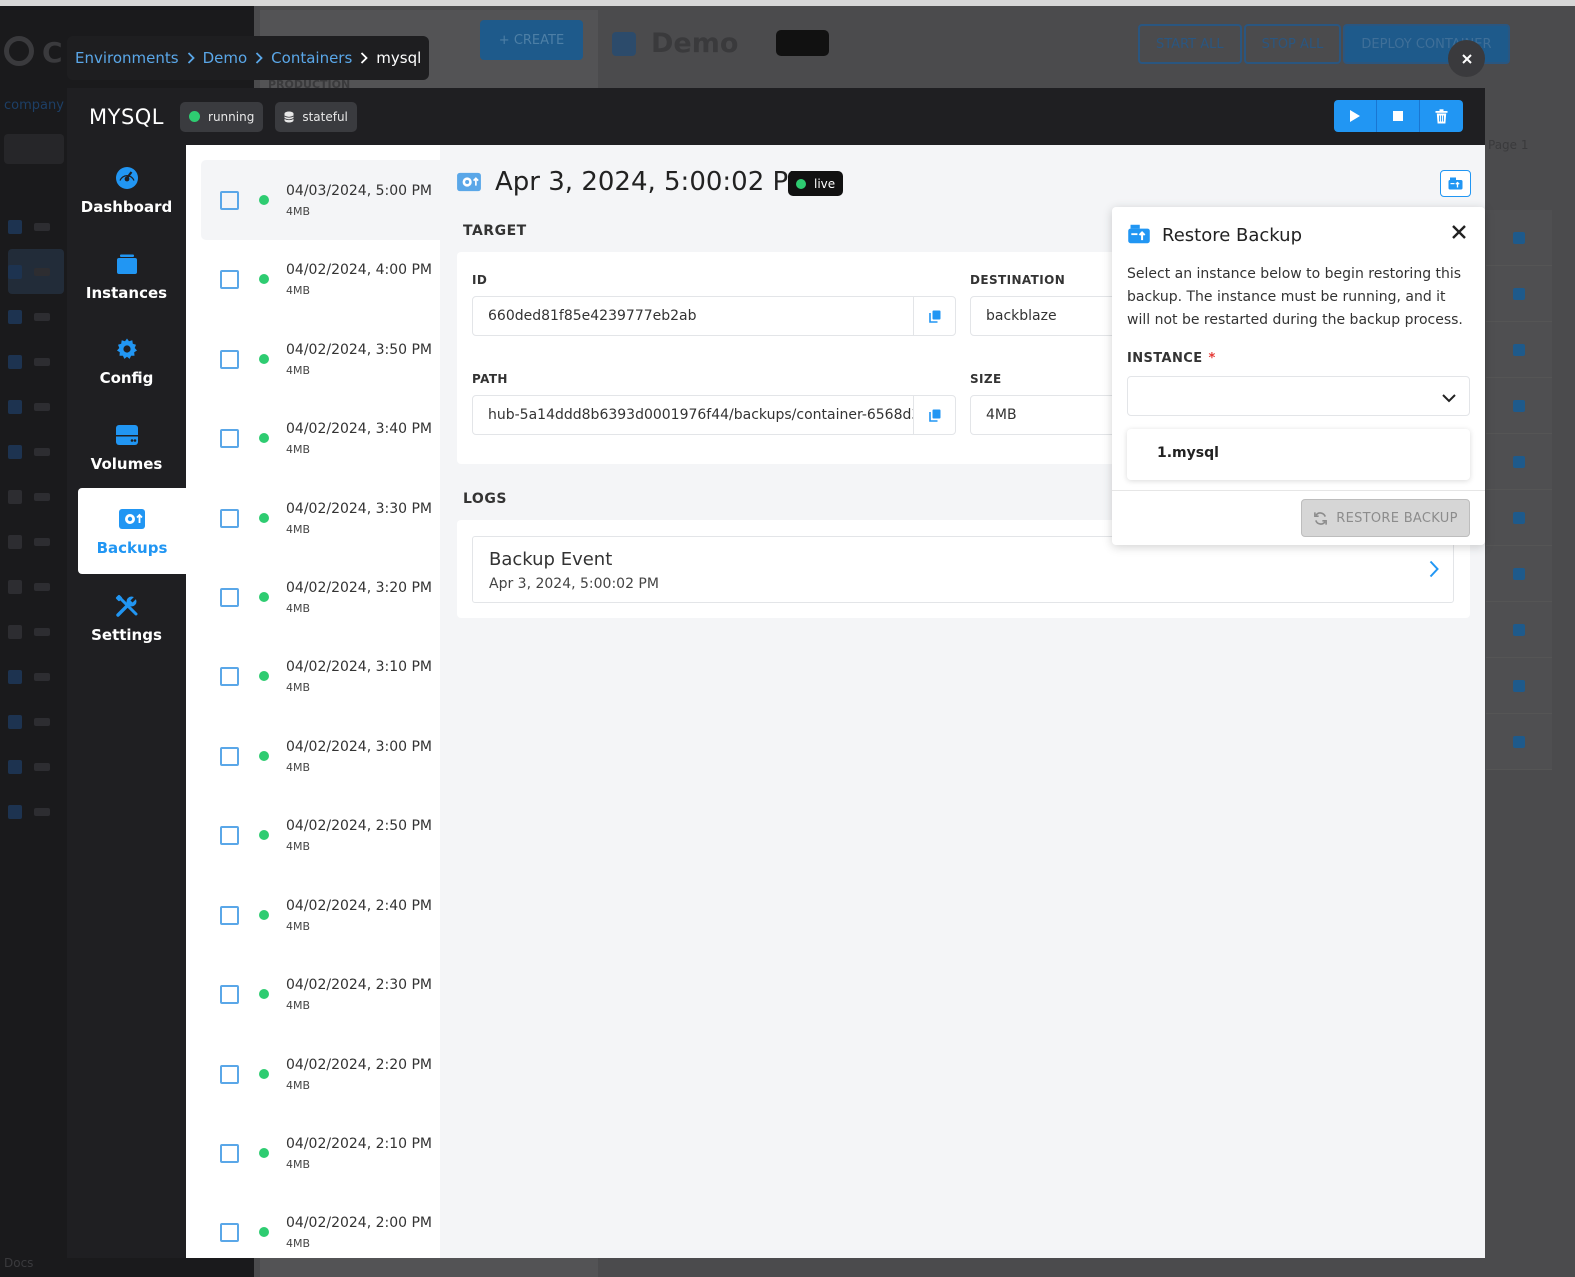  I want to click on log-item: Backup Event Apr 3, 2024, 5:00:02 PM, so click(963, 569).